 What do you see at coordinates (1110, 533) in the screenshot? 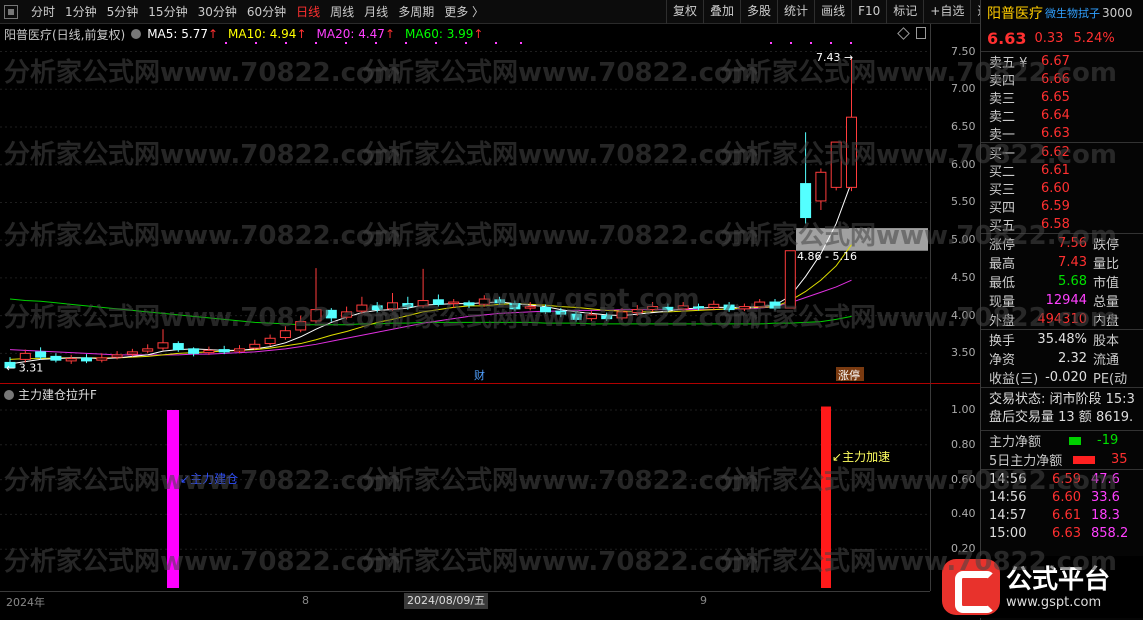
I see `tick-volume: 858.2` at bounding box center [1110, 533].